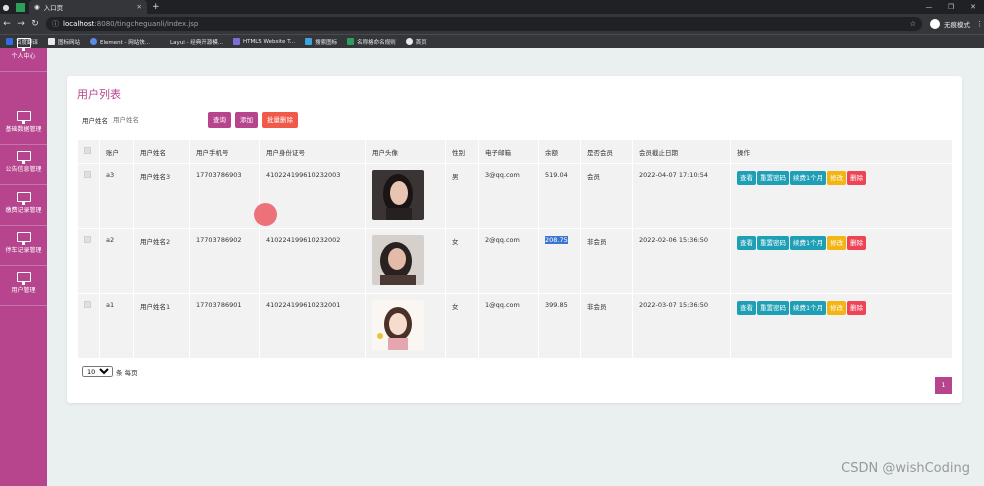  Describe the element at coordinates (146, 24) in the screenshot. I see `url-path: :8080/tingcheguanli/index.jsp` at that location.